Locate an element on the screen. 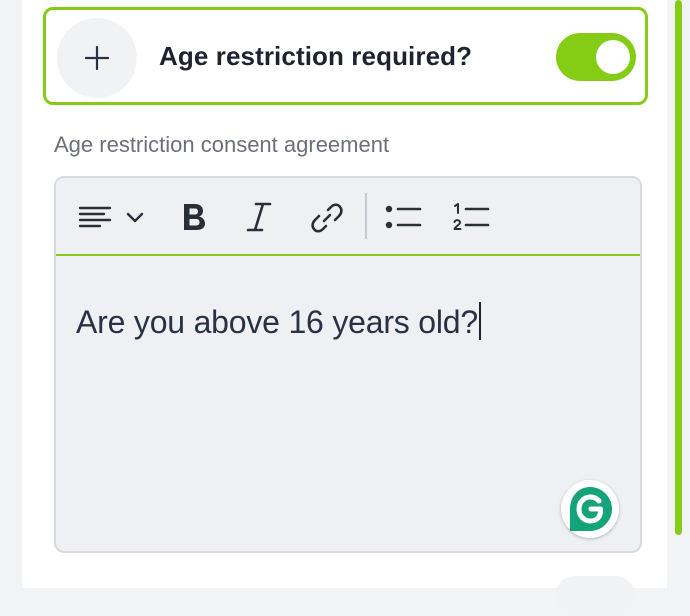 The height and width of the screenshot is (616, 690). grammarly-button is located at coordinates (590, 509).